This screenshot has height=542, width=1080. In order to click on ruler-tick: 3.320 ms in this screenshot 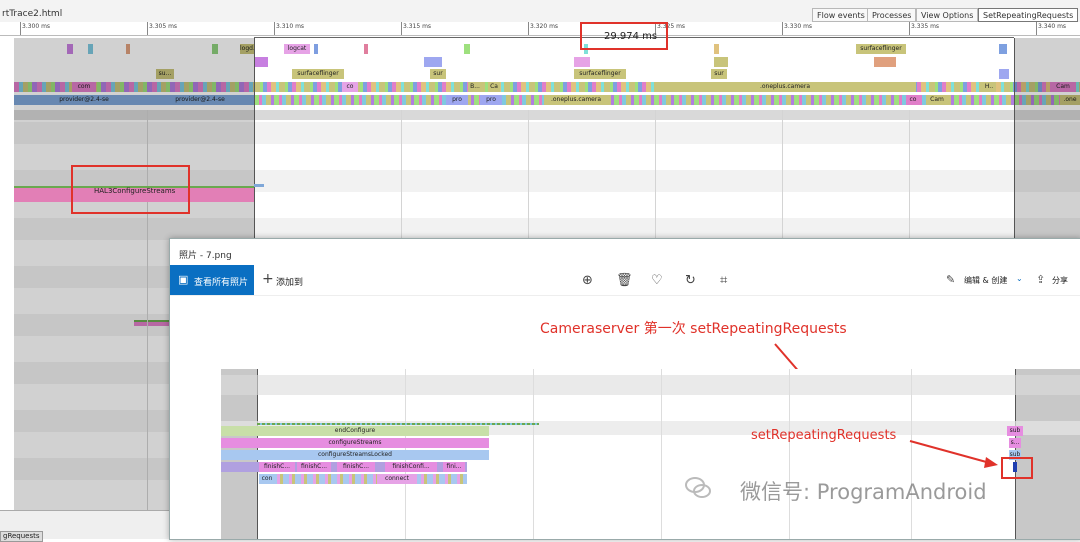, I will do `click(544, 26)`.